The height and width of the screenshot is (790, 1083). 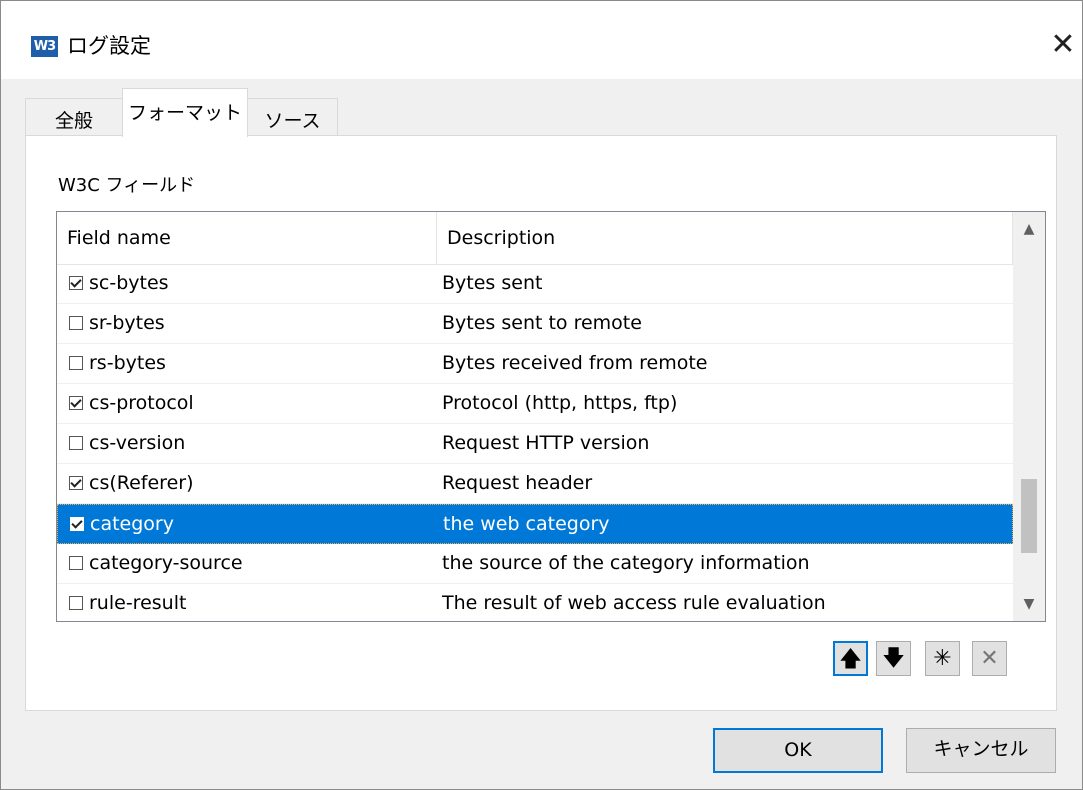 I want to click on delete-field-button: ✕, so click(x=989, y=658).